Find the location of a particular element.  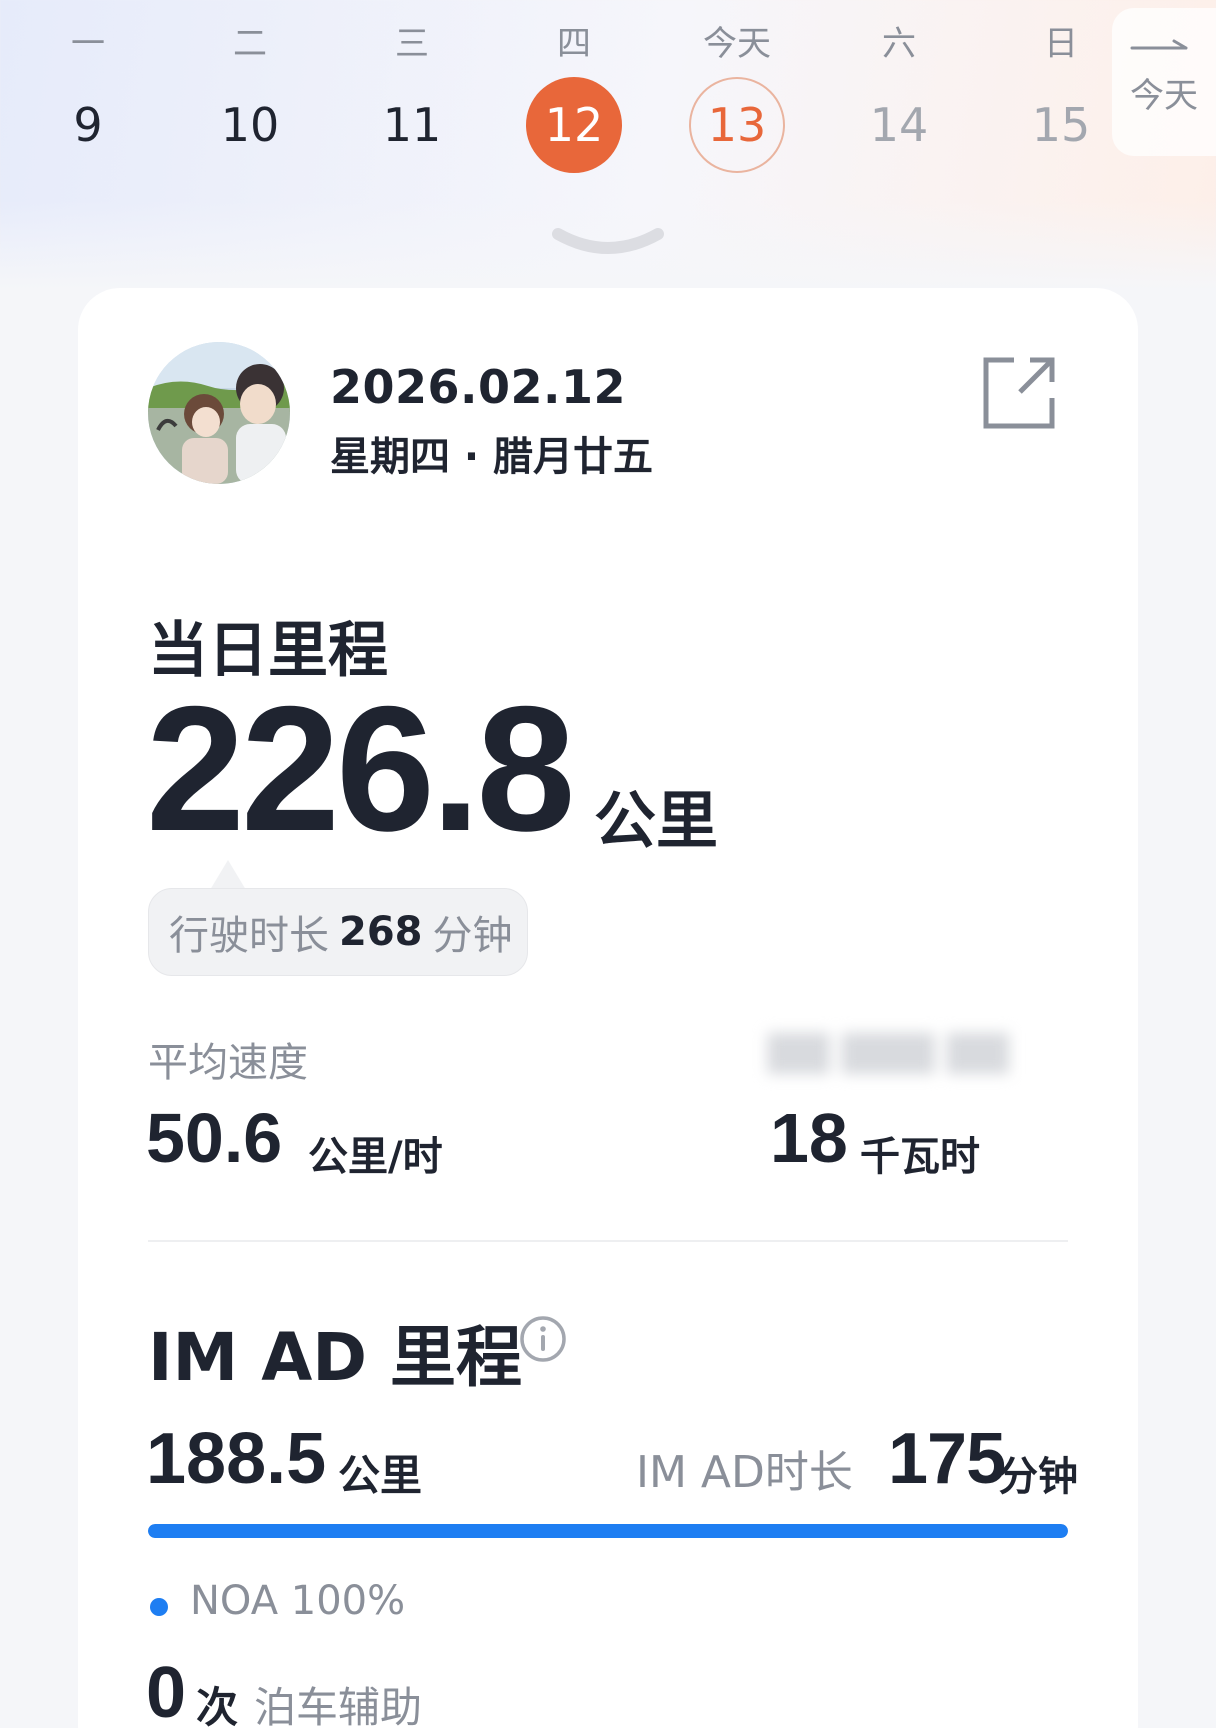

day-item-wed: 三 11 is located at coordinates (412, 95).